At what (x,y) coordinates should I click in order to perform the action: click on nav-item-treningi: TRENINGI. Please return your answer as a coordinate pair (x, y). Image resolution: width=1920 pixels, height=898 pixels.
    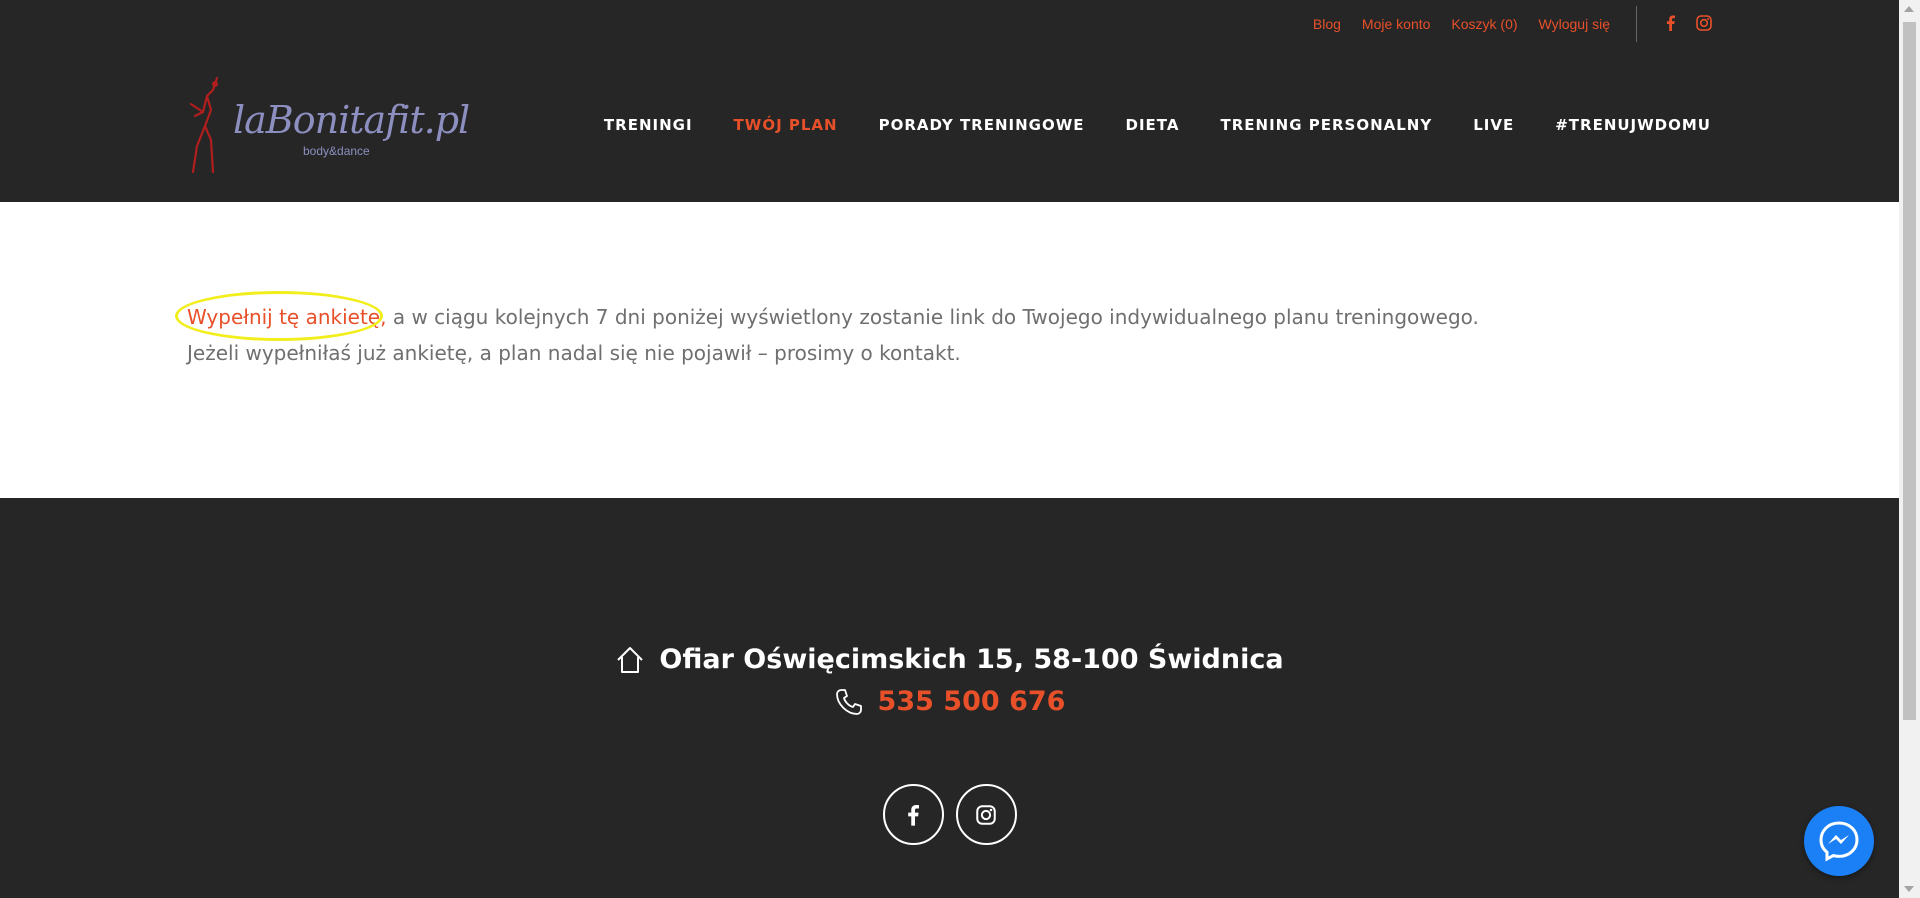
    Looking at the image, I should click on (648, 125).